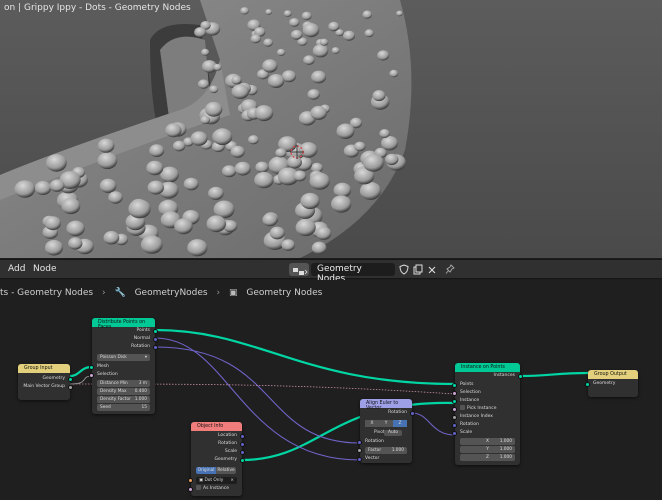  I want to click on node-tree-name-field: Geometry Nodes, so click(353, 273).